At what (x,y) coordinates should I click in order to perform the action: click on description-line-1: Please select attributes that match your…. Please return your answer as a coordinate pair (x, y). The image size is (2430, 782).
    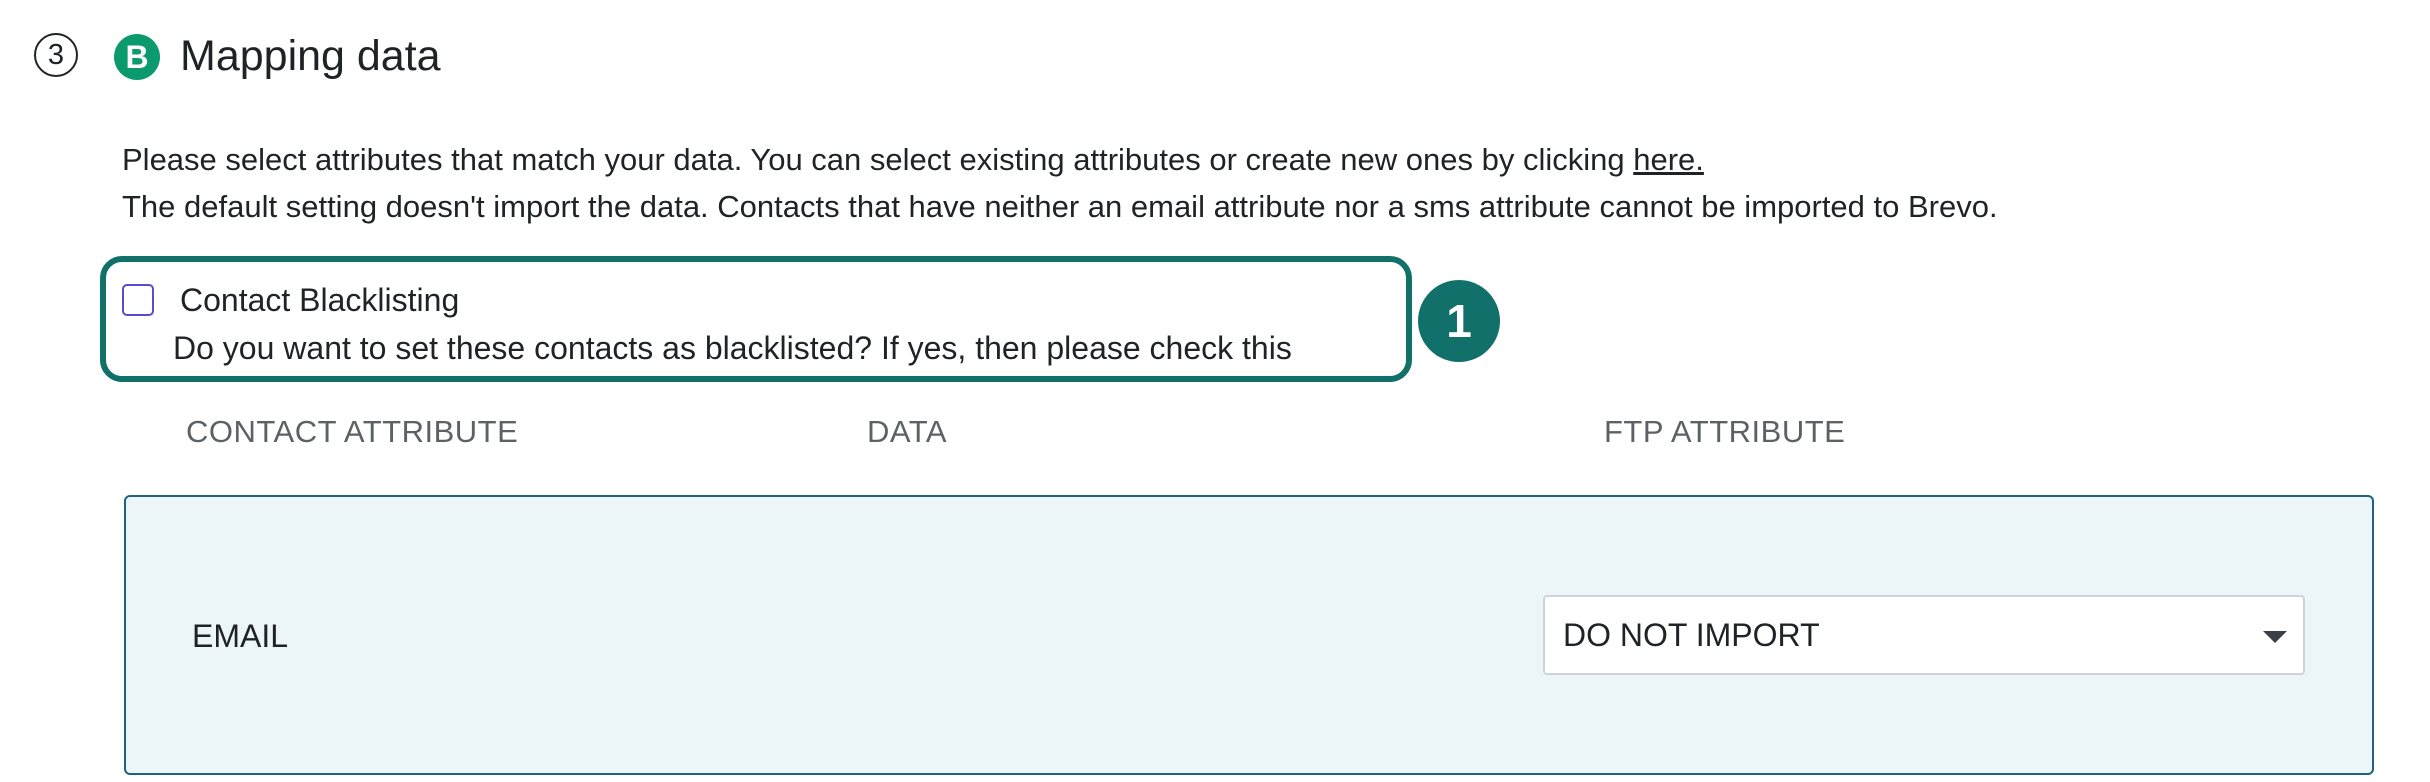
    Looking at the image, I should click on (913, 160).